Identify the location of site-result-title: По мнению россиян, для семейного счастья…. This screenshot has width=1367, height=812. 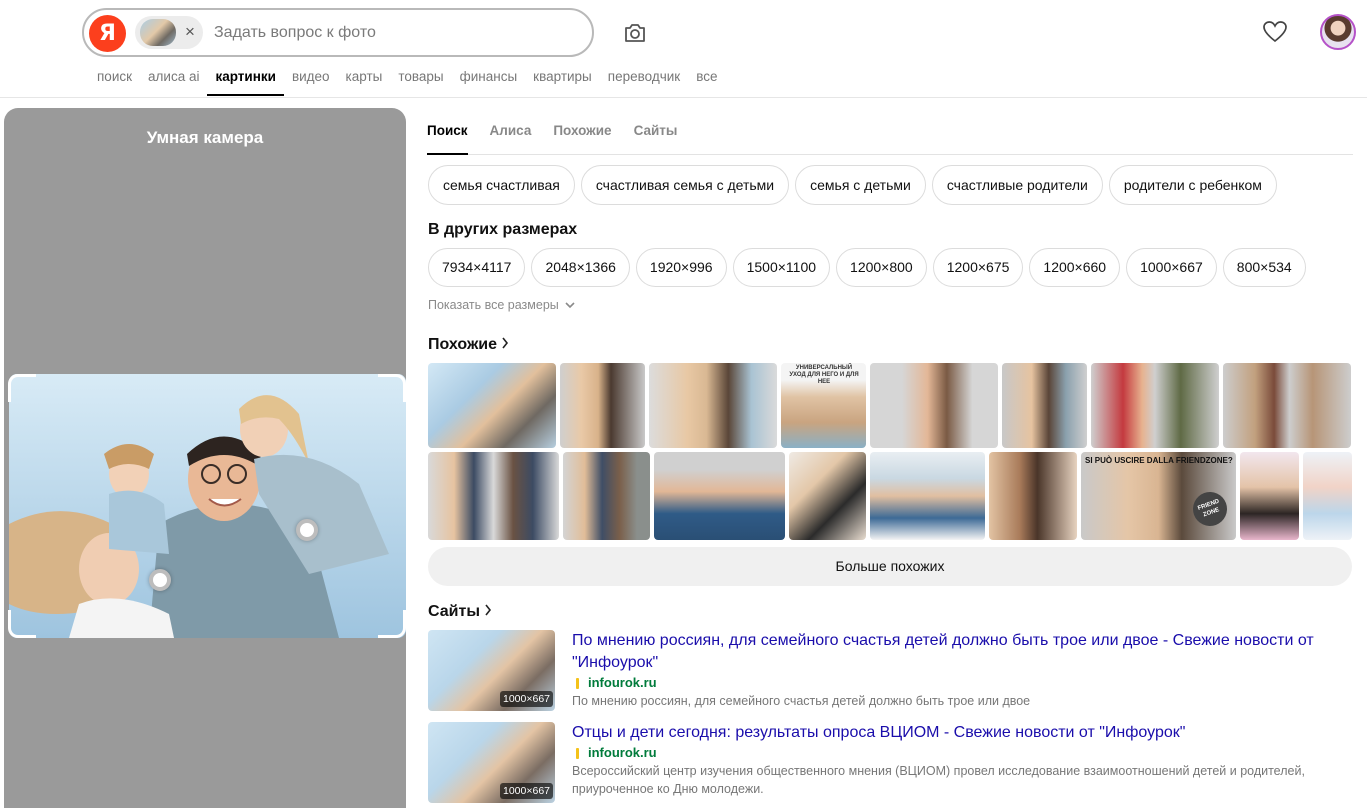
(957, 652).